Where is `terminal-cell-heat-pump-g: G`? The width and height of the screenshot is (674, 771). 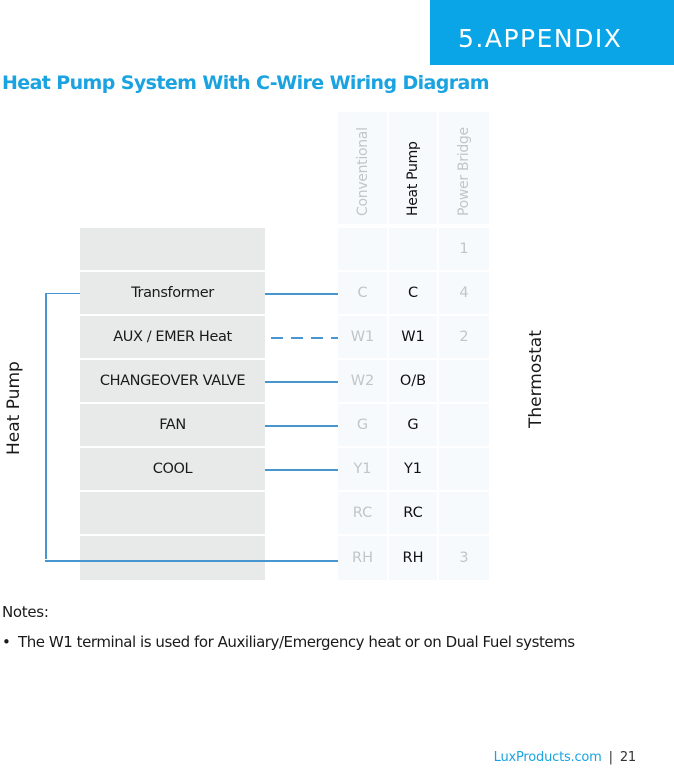 terminal-cell-heat-pump-g: G is located at coordinates (413, 425).